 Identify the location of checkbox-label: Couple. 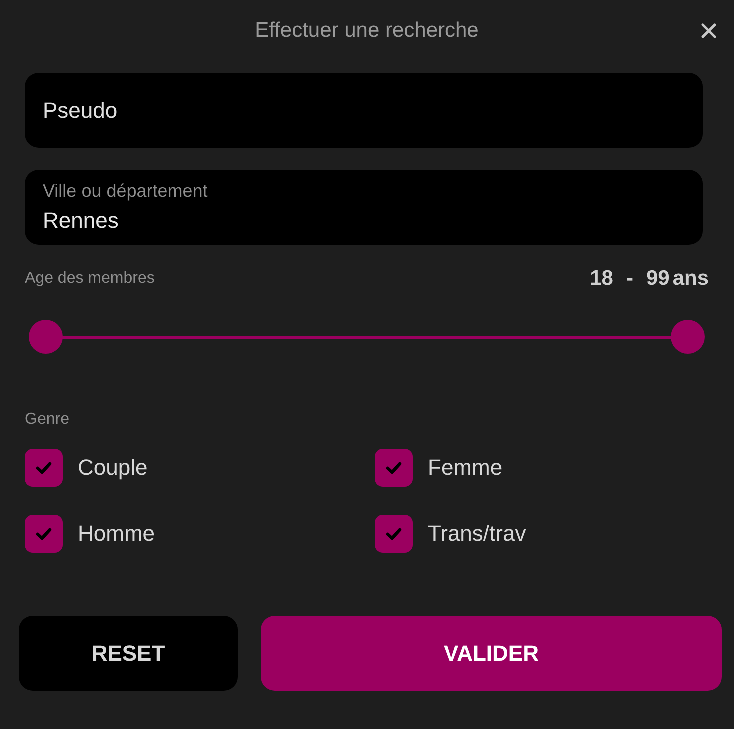
(113, 468).